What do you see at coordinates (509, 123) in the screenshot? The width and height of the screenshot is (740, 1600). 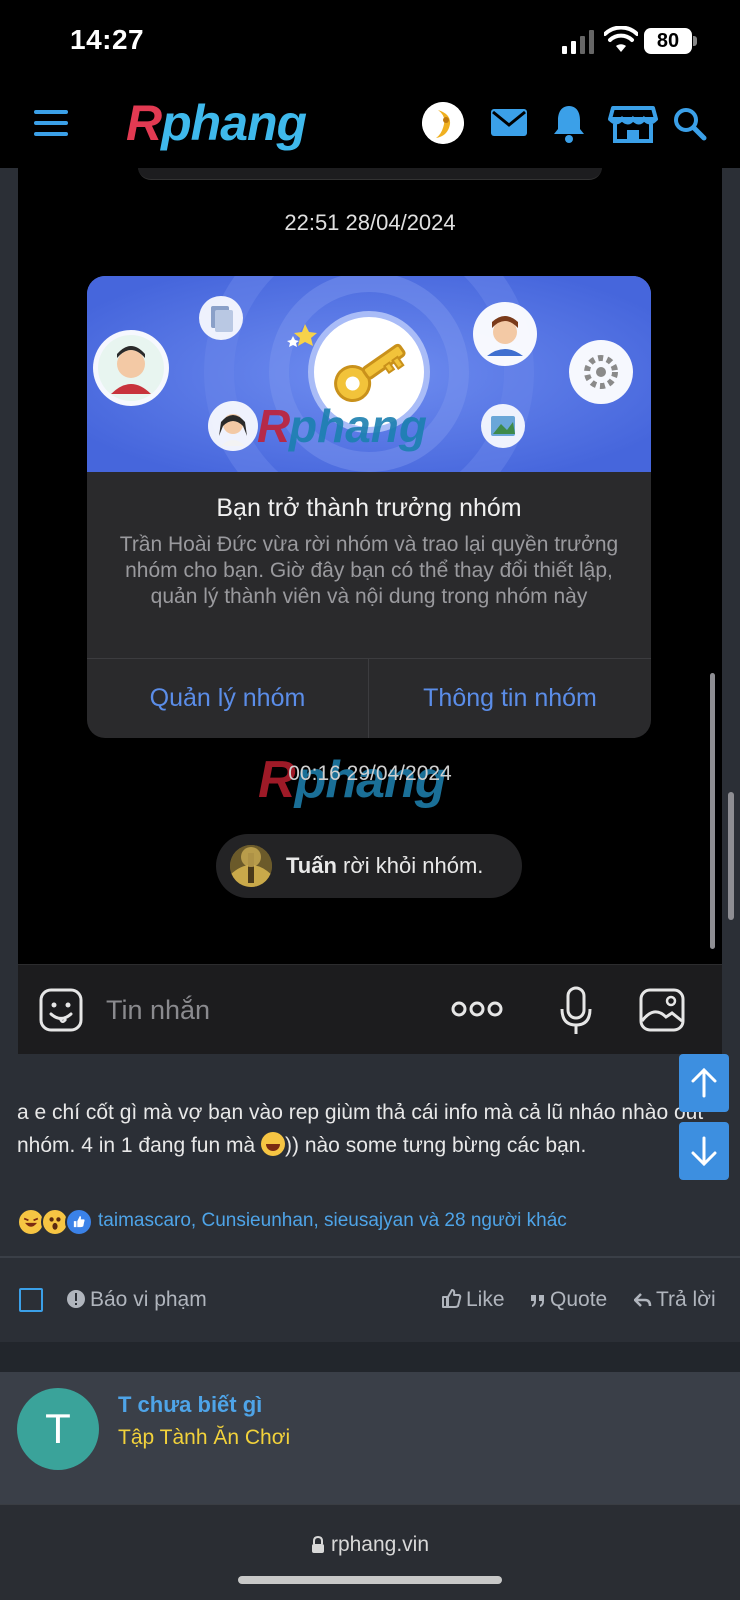 I see `mail-icon` at bounding box center [509, 123].